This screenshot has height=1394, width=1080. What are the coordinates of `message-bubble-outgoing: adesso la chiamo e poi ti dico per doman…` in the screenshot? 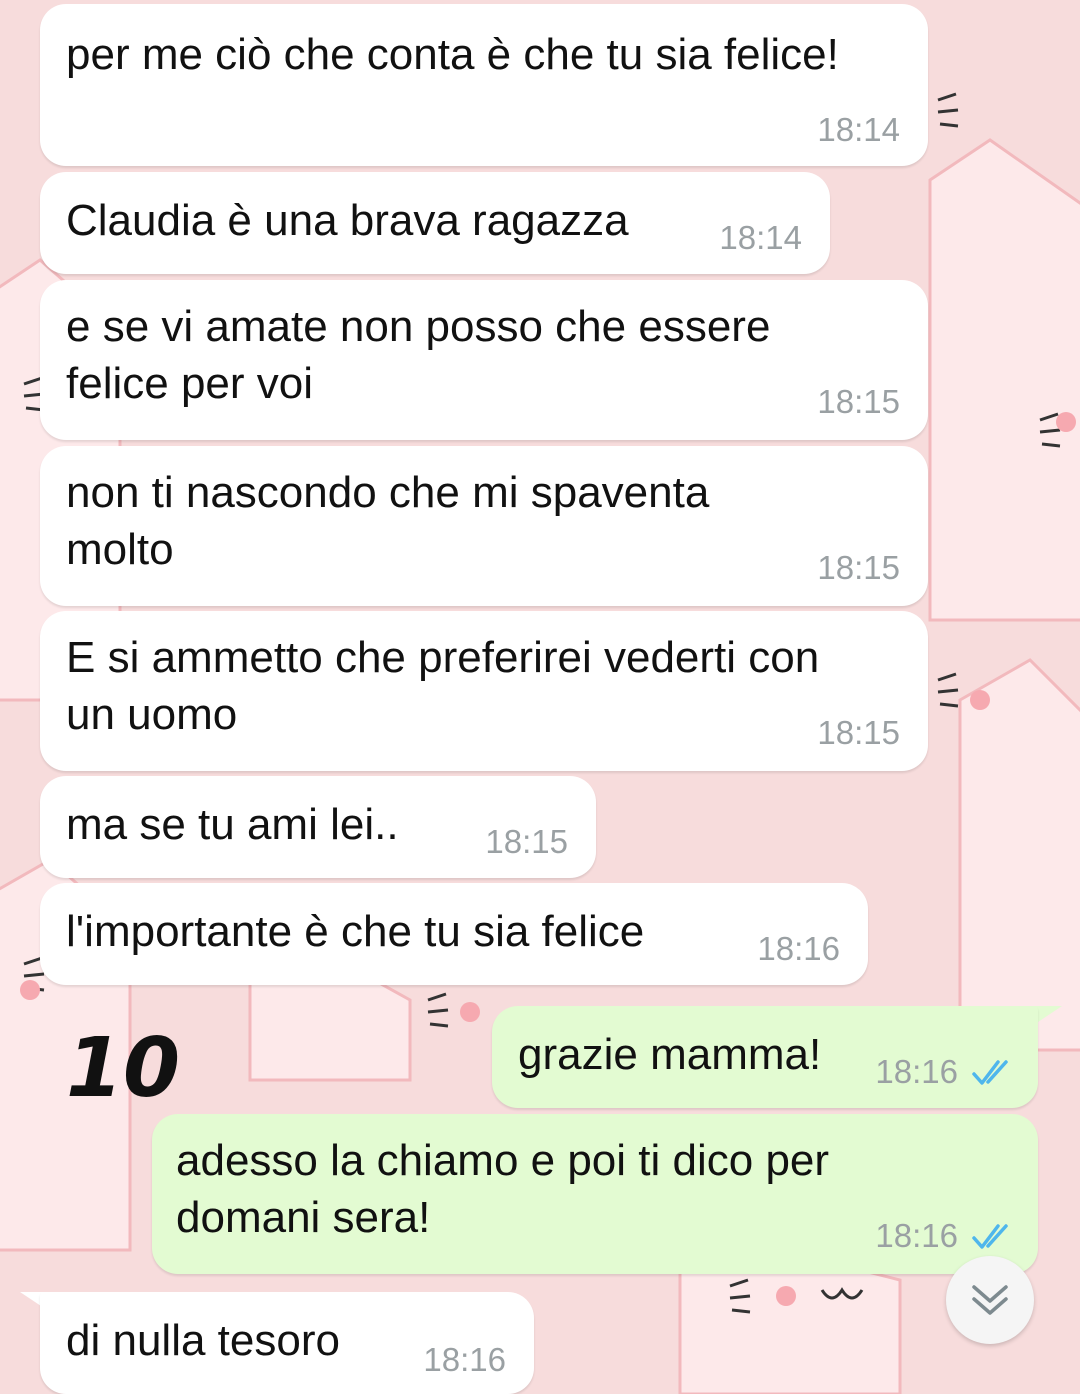 It's located at (595, 1194).